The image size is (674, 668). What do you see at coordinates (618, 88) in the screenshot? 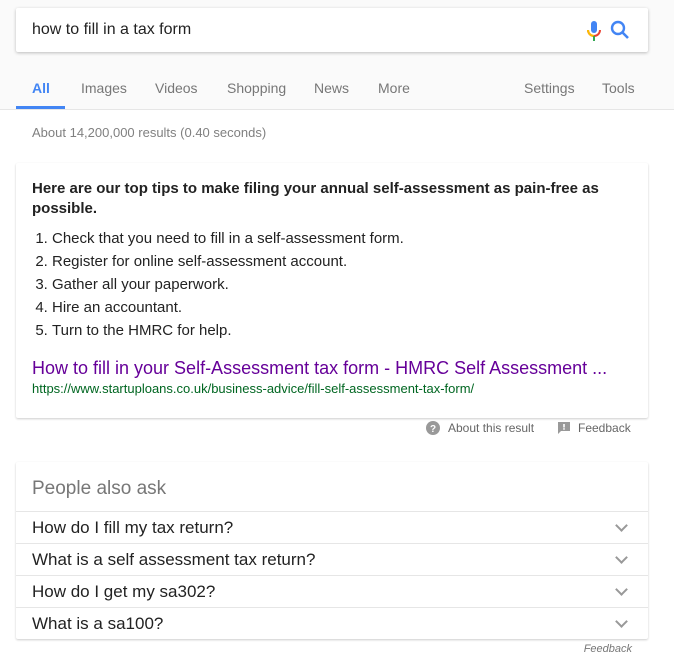
I see `tools-link: Tools` at bounding box center [618, 88].